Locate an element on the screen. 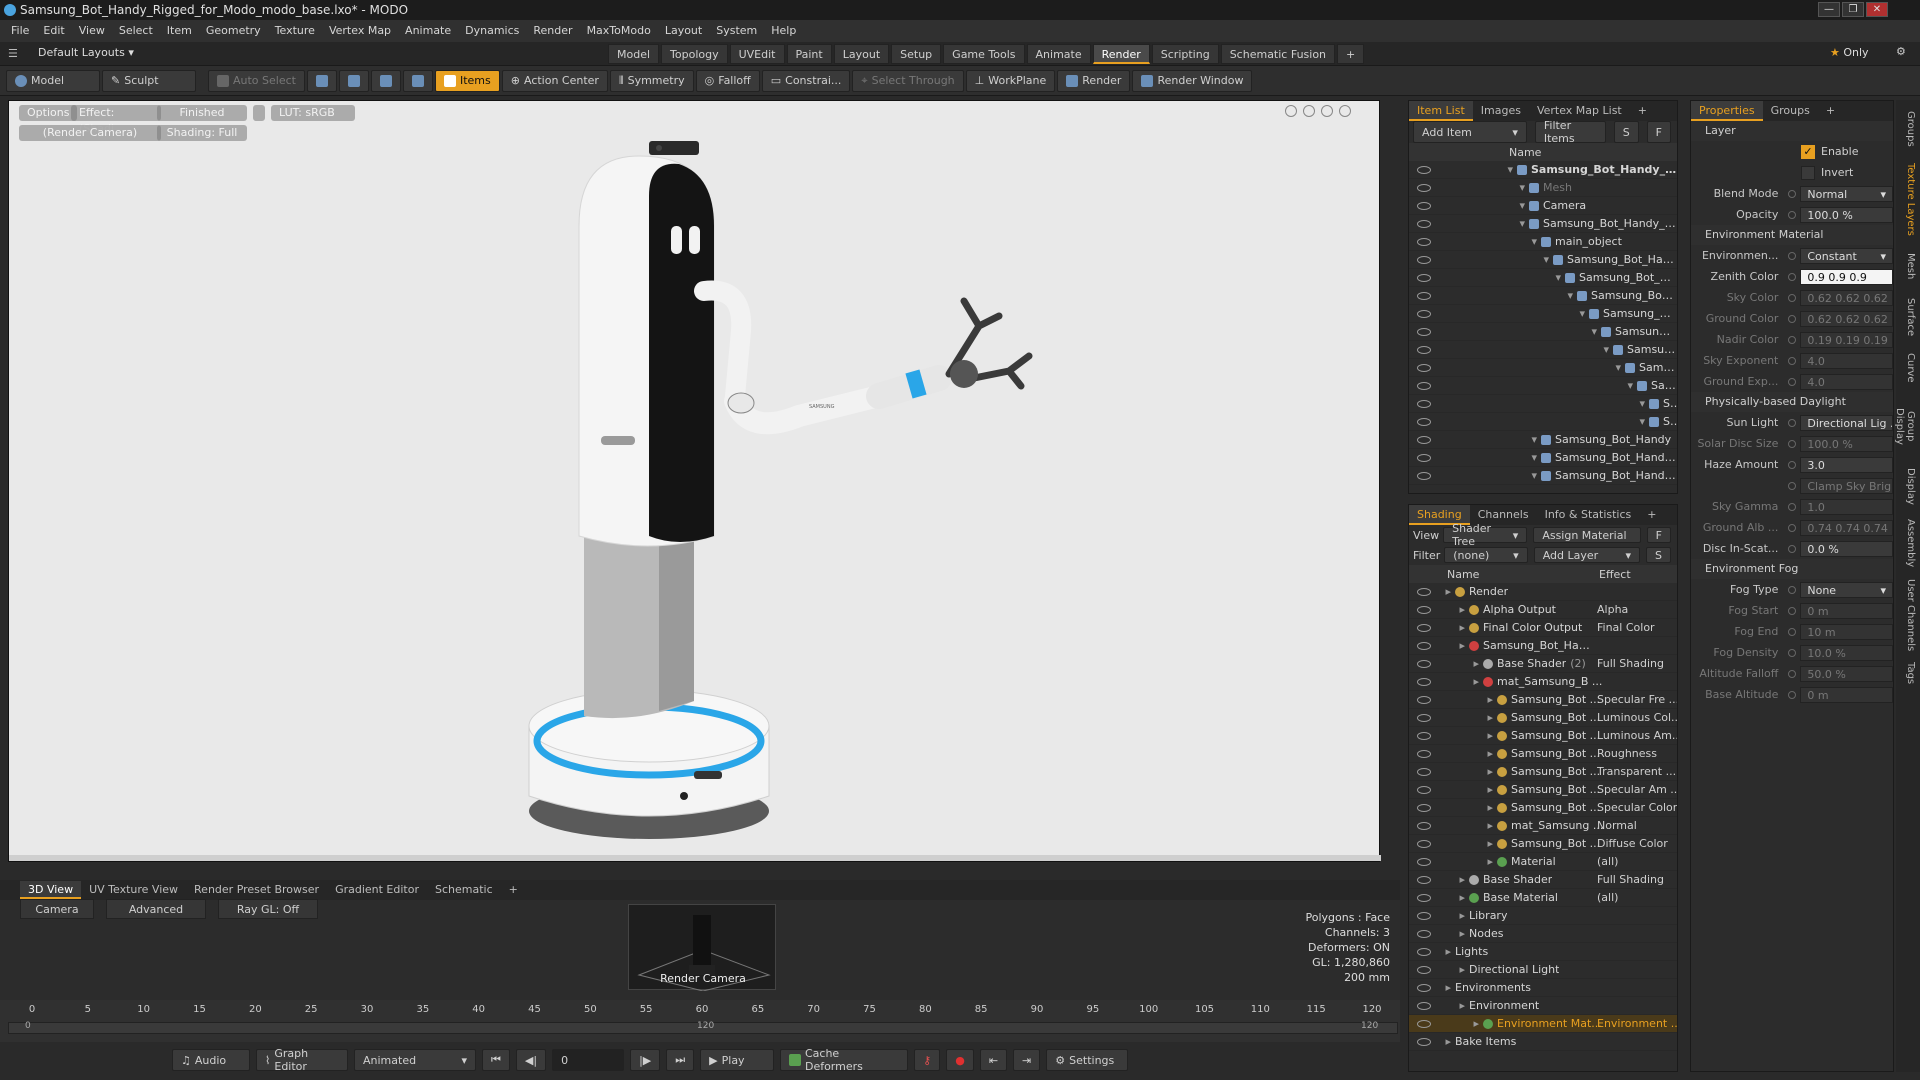  model-mode-button: Model is located at coordinates (53, 80).